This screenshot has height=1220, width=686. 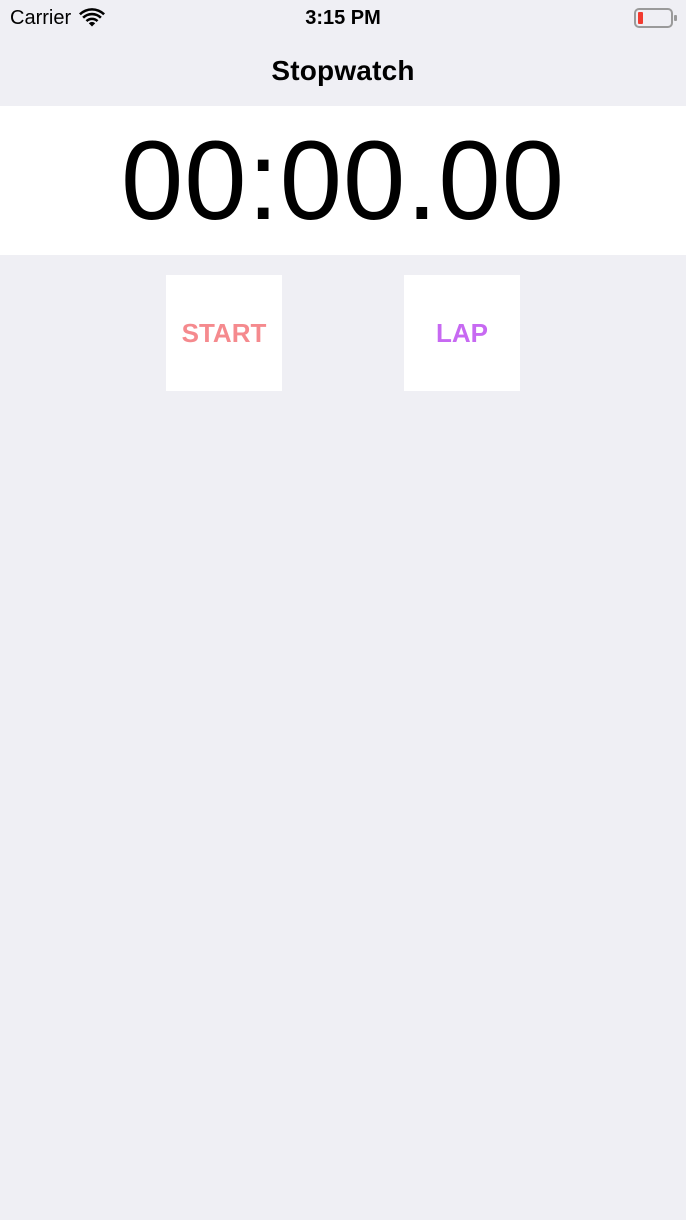 I want to click on status-time: 3:15 PM, so click(x=343, y=18).